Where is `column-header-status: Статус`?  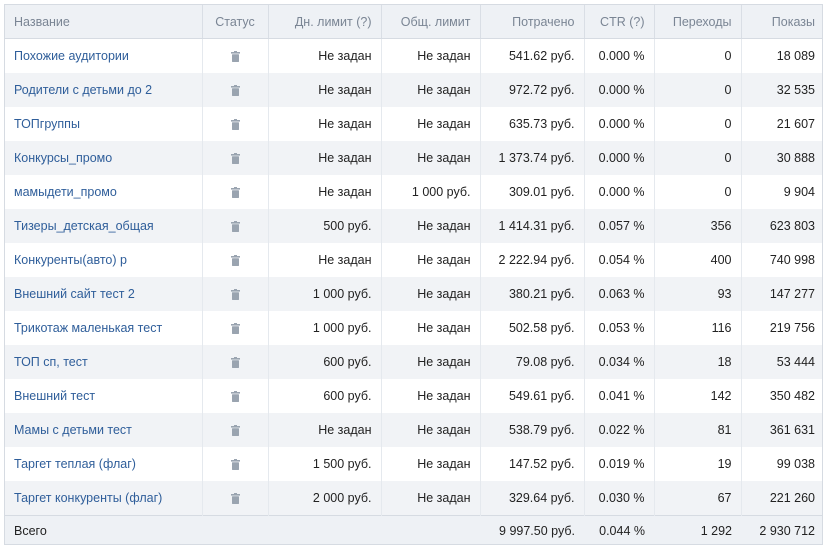 column-header-status: Статус is located at coordinates (235, 22).